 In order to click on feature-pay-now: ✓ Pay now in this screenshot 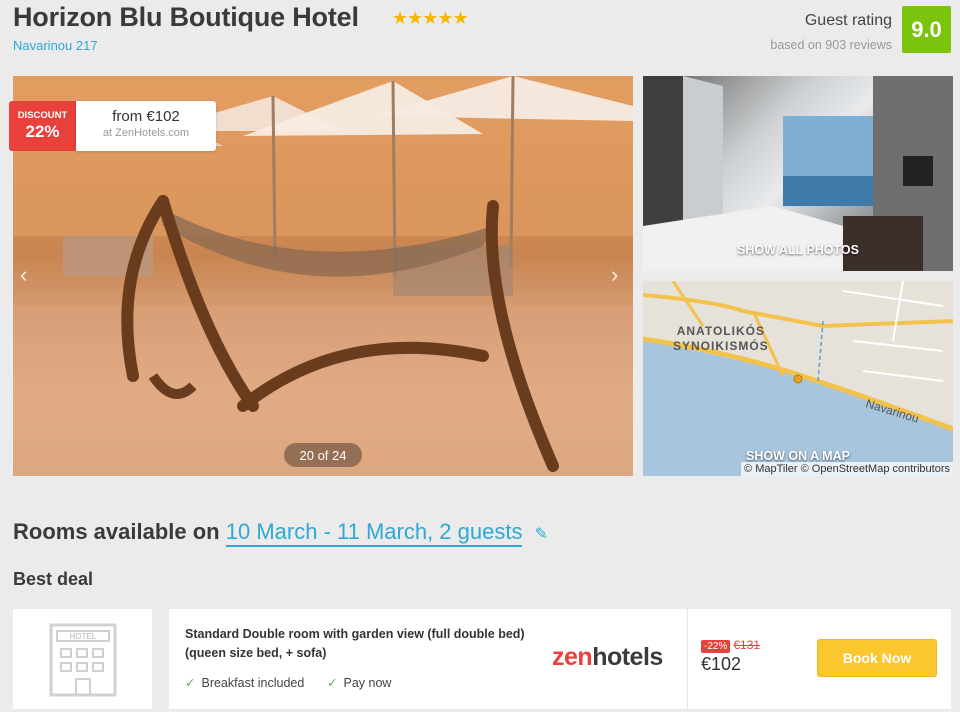, I will do `click(359, 682)`.